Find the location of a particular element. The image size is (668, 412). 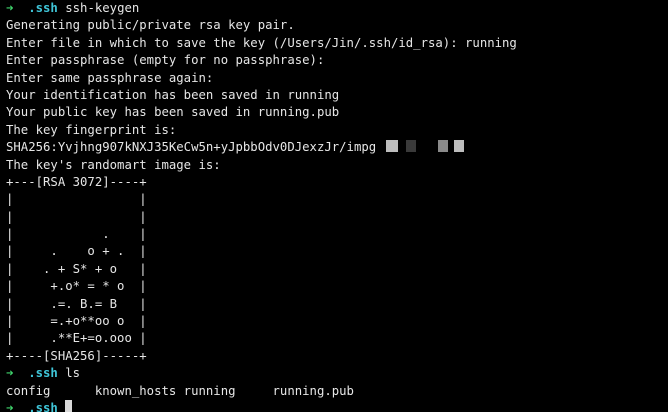

randomart-line: | .=. B.= B | is located at coordinates (76, 303).